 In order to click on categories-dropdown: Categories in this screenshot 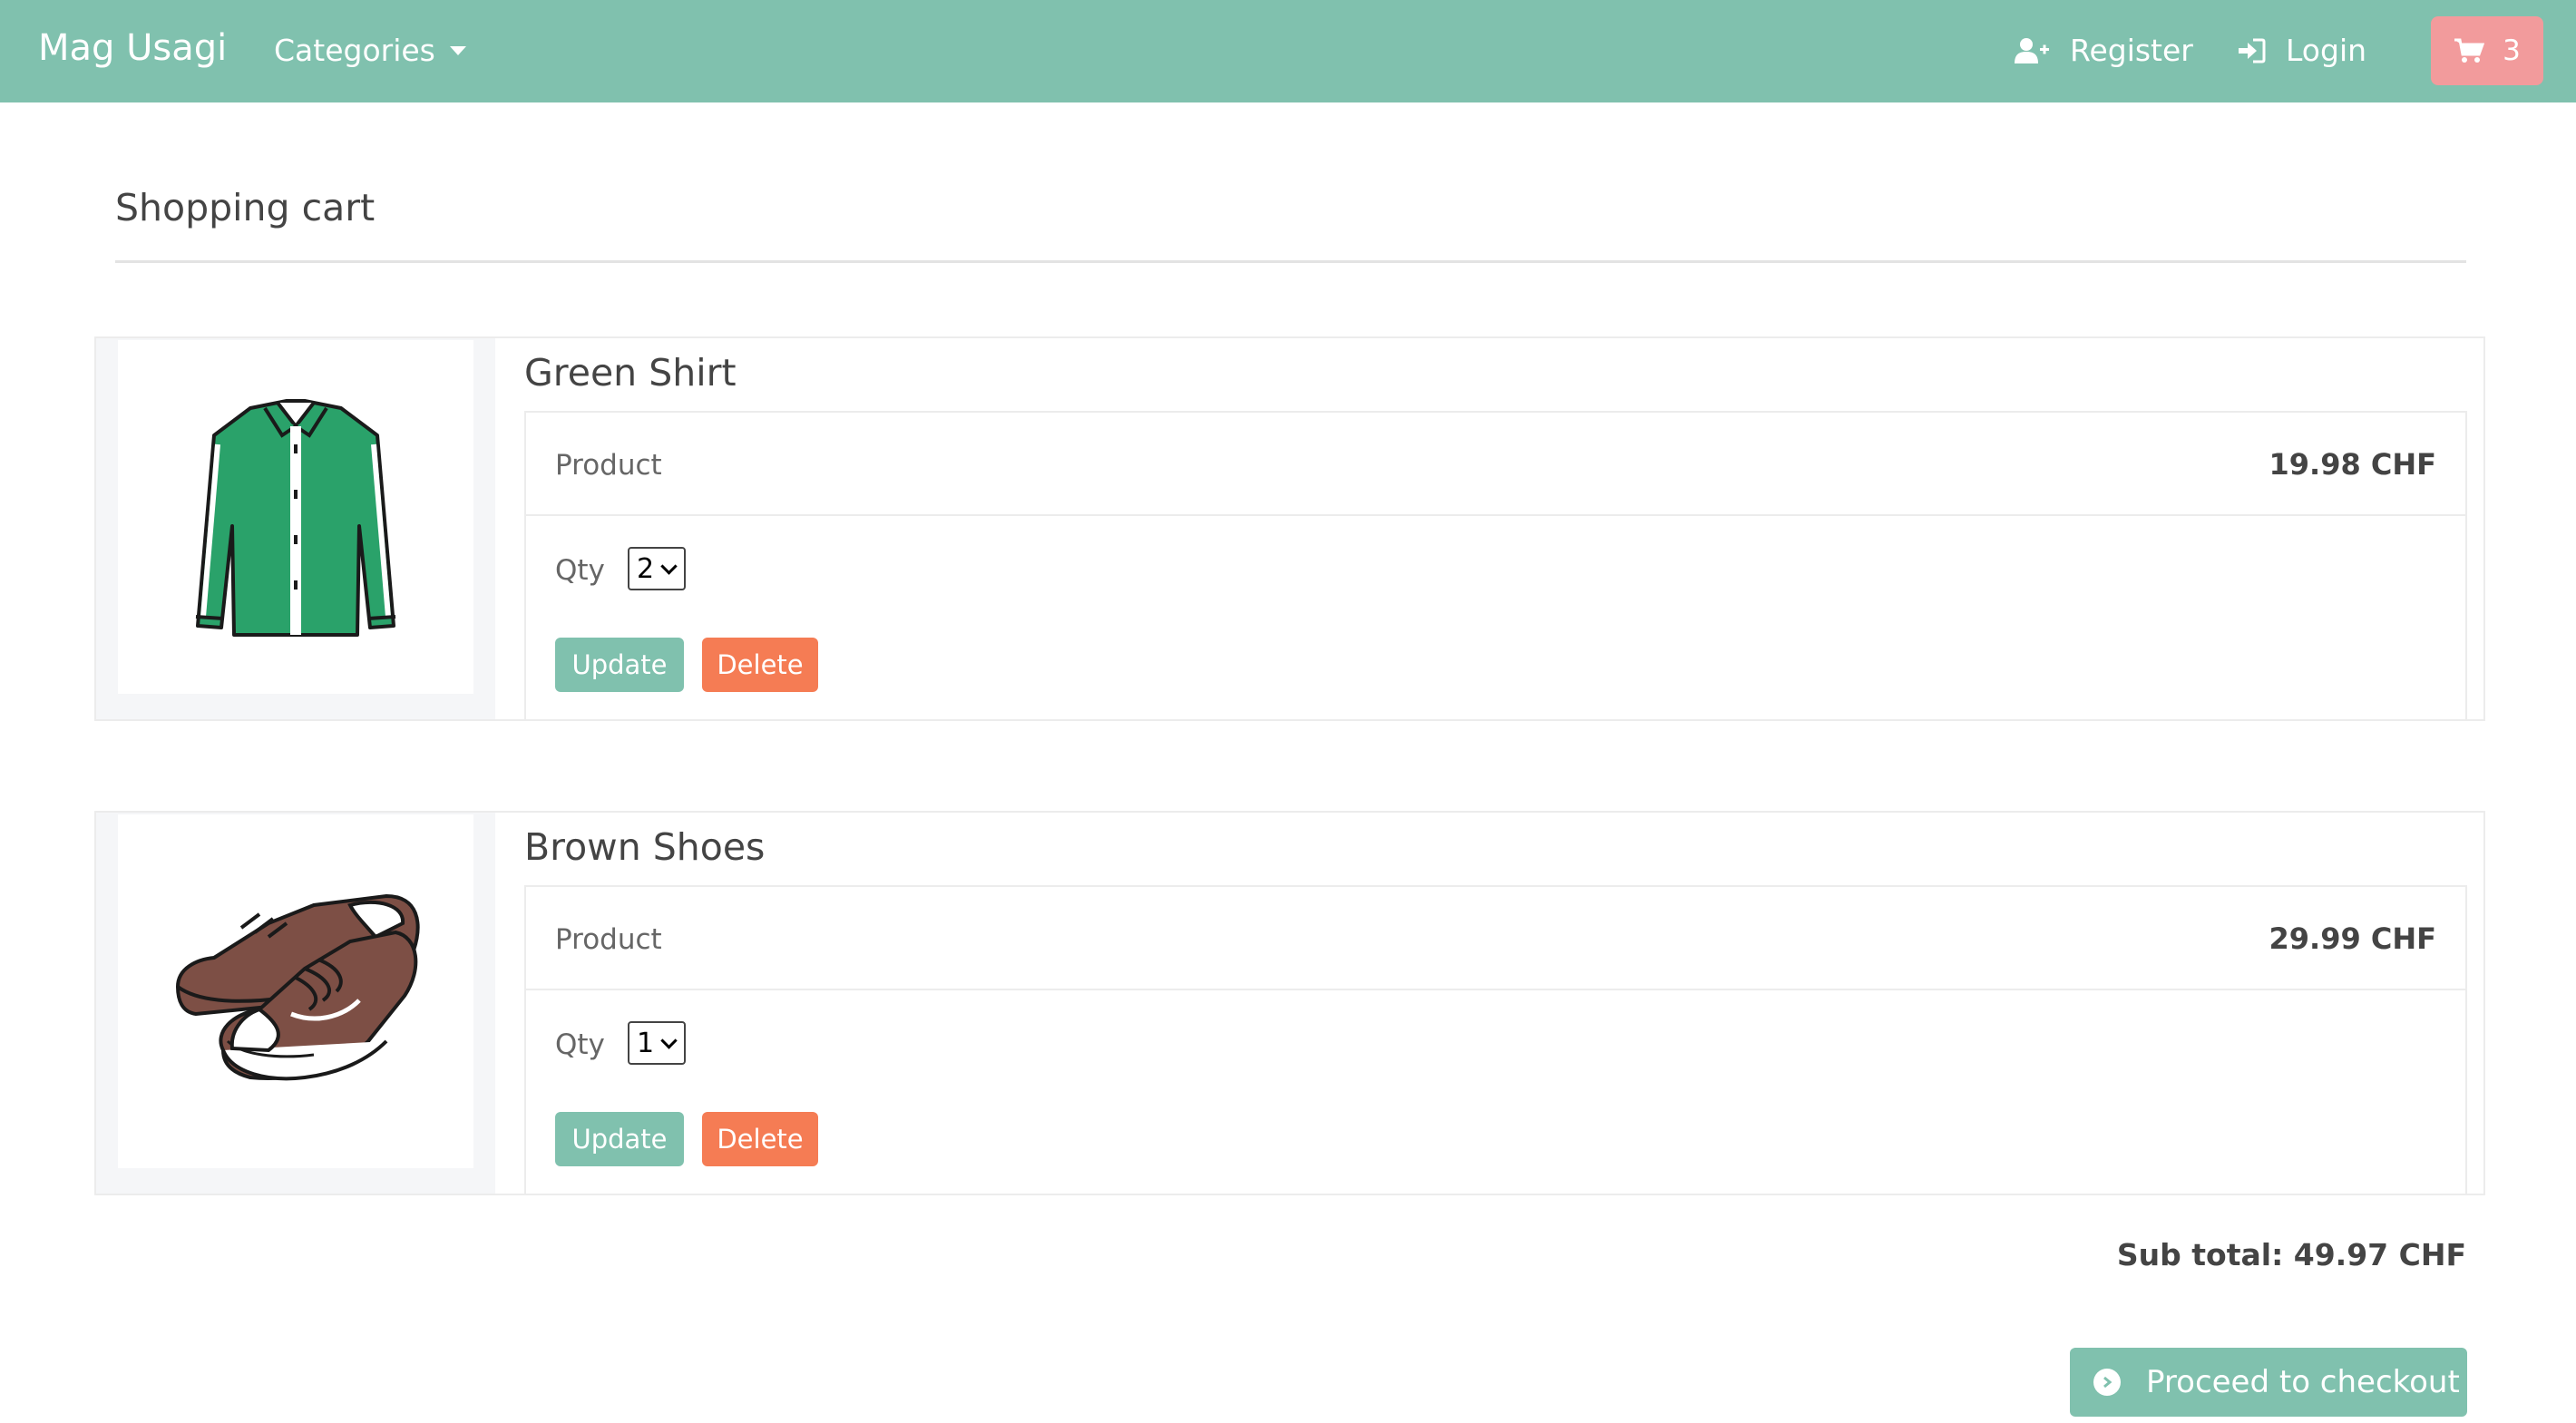, I will do `click(370, 51)`.